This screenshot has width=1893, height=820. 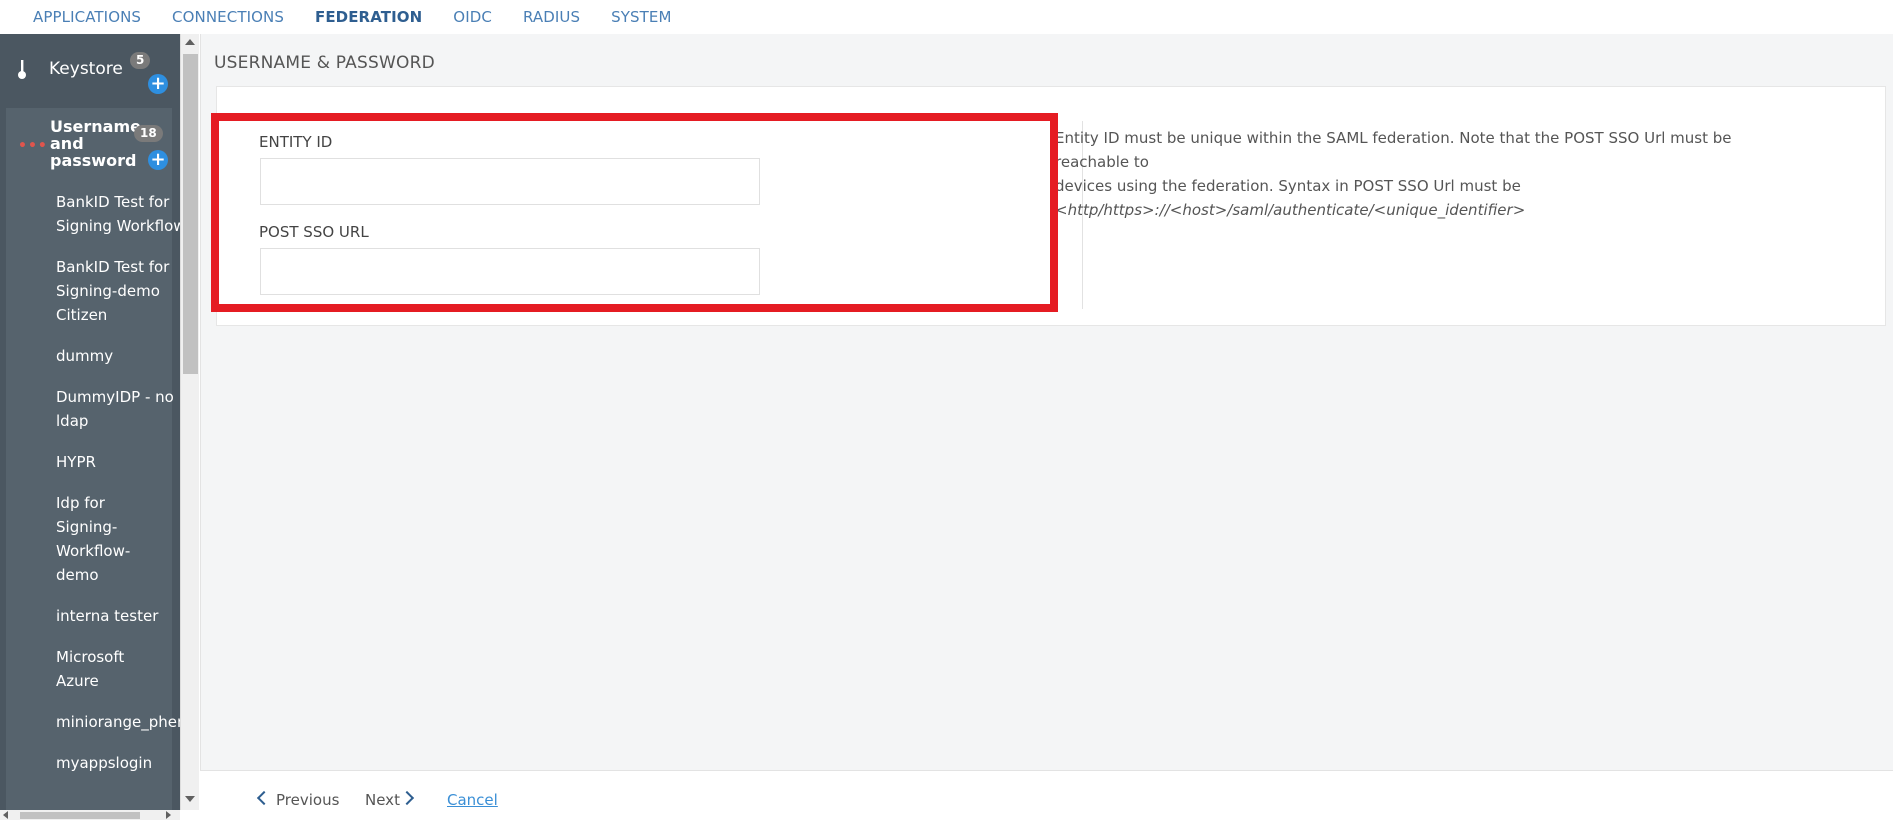 What do you see at coordinates (118, 722) in the screenshot?
I see `list-item: miniorange_phen` at bounding box center [118, 722].